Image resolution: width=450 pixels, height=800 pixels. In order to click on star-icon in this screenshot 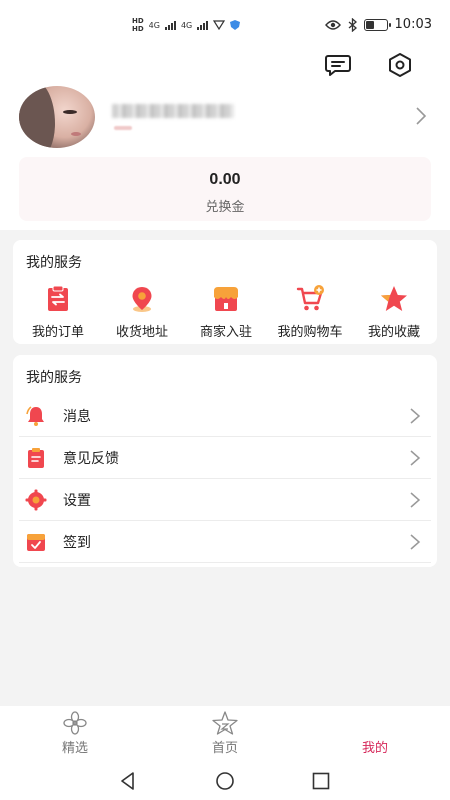, I will do `click(394, 298)`.